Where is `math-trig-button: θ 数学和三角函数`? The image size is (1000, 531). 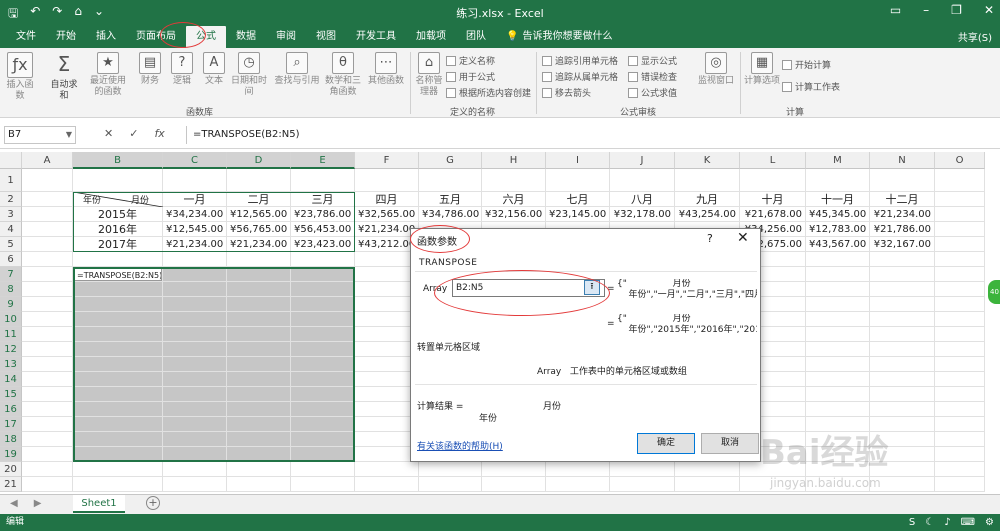
math-trig-button: θ 数学和三角函数 is located at coordinates (343, 75).